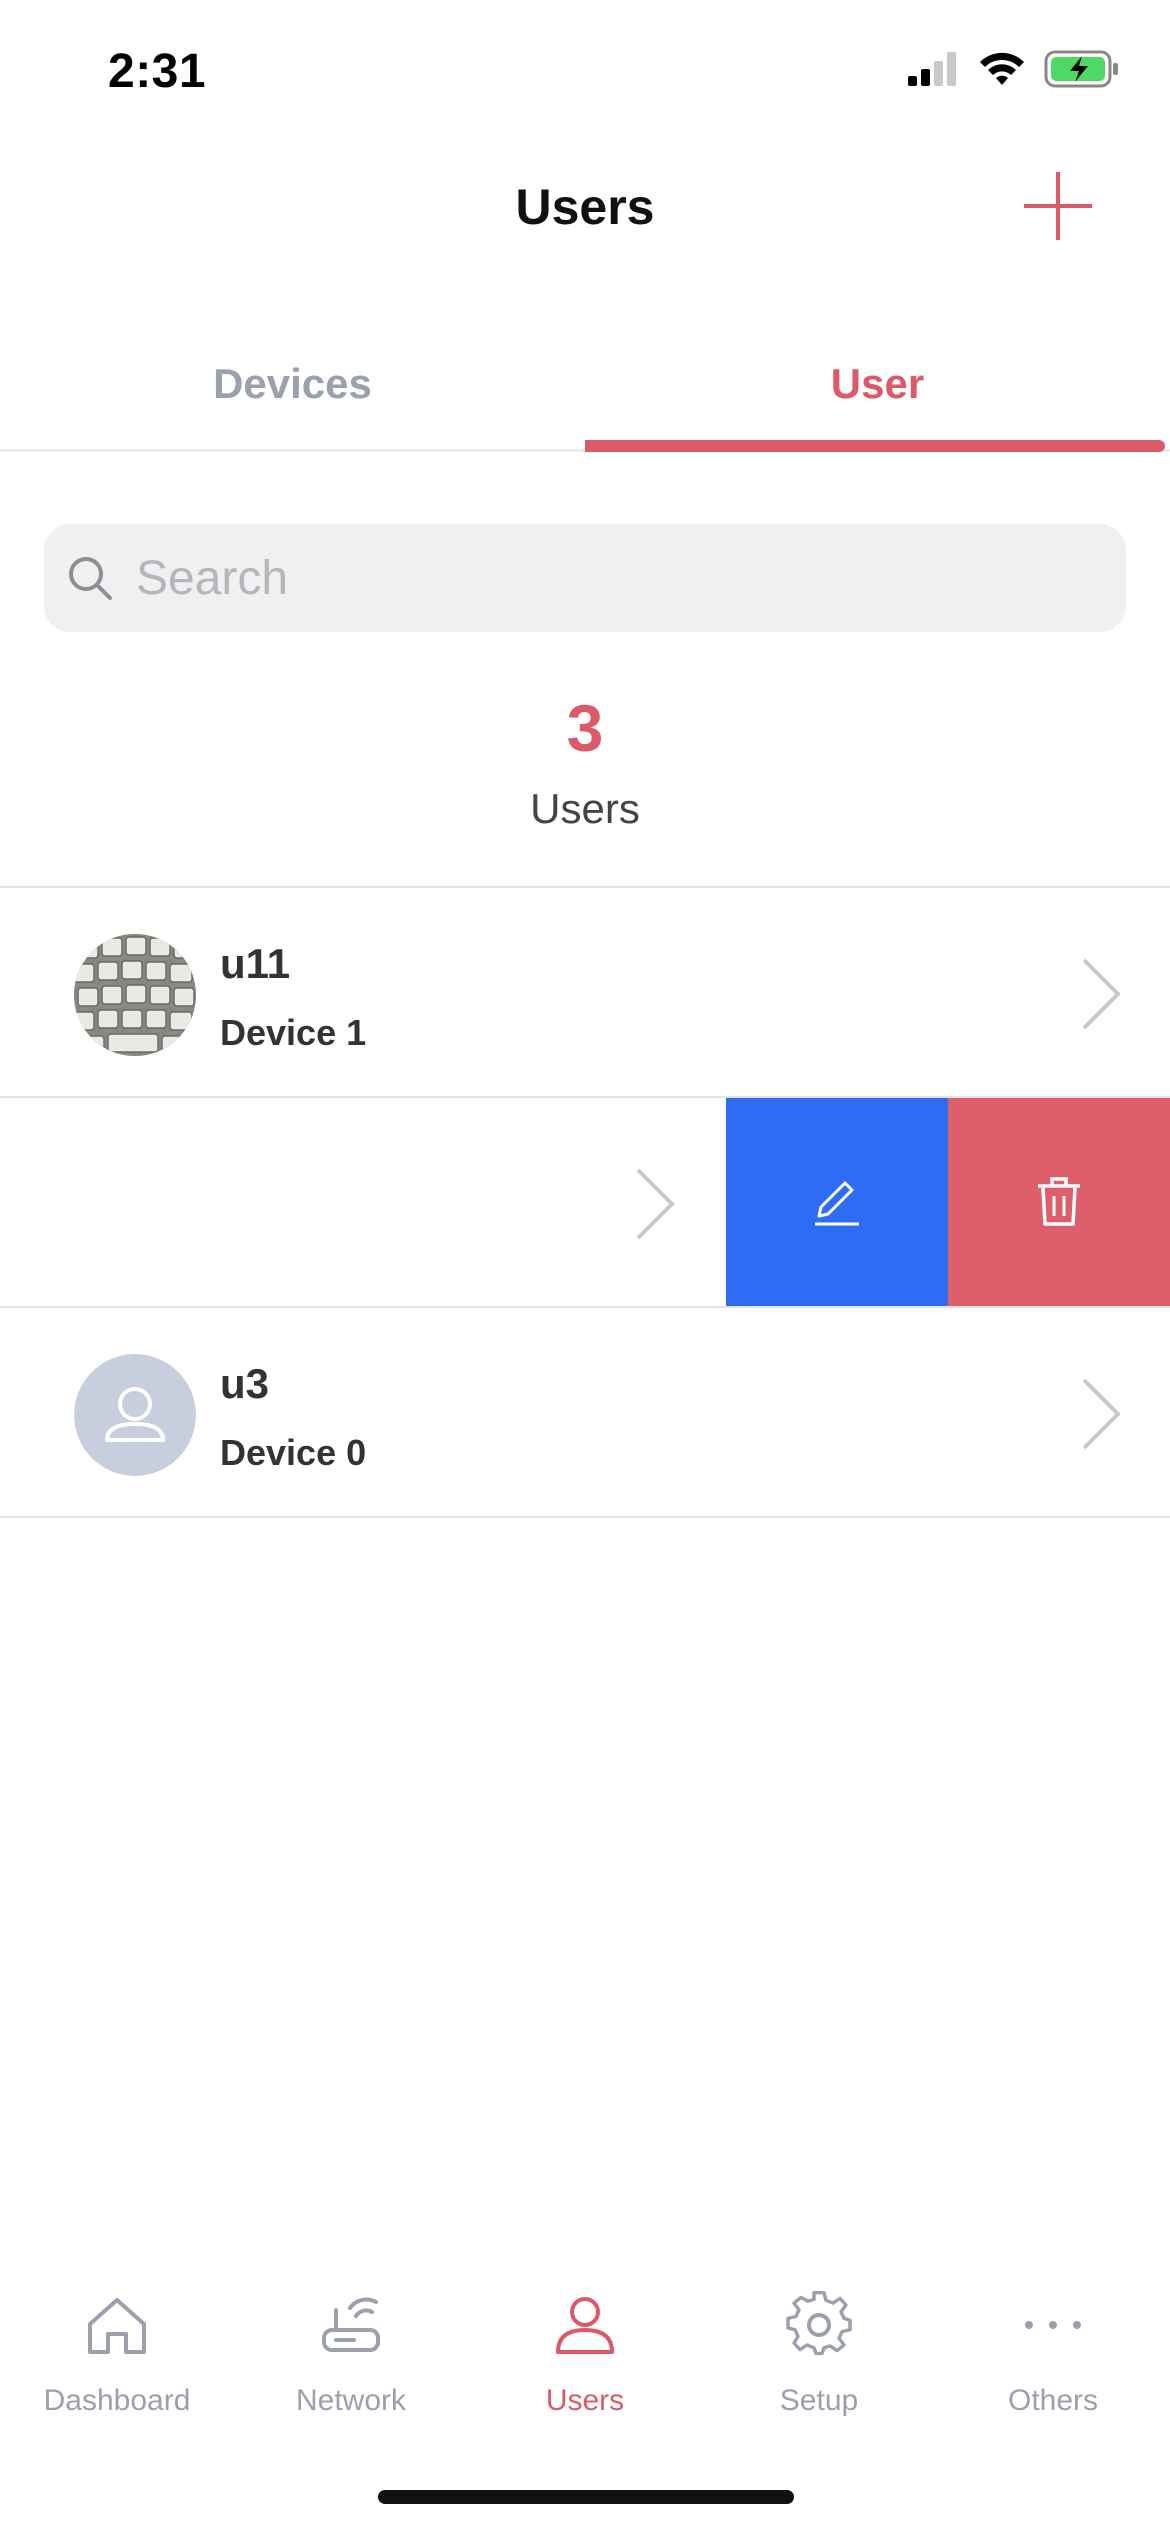  I want to click on status-time: 2:31, so click(157, 71).